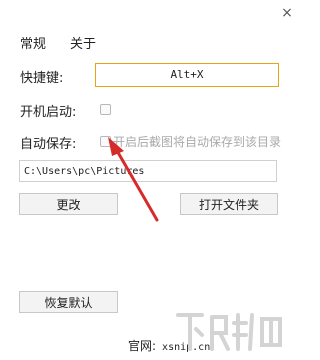  I want to click on tab-general: 常规, so click(33, 42).